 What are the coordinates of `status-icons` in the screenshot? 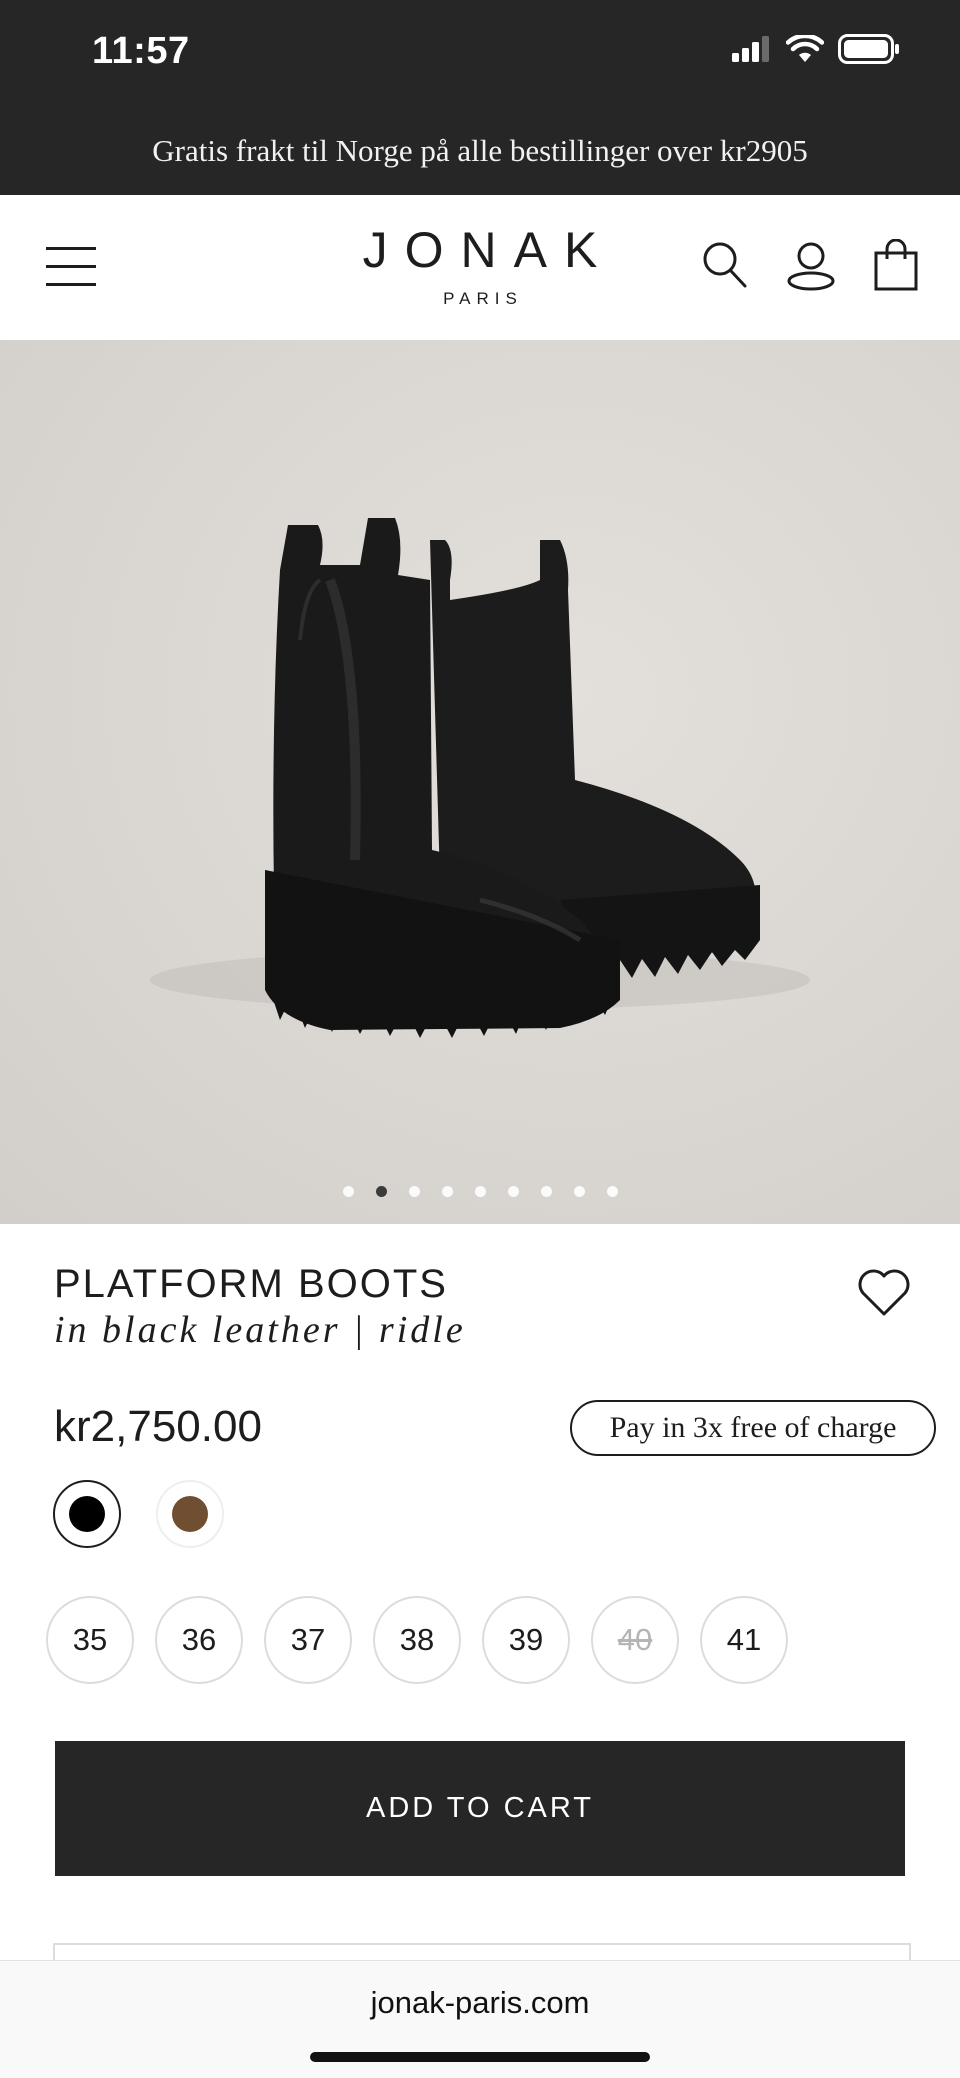 It's located at (816, 49).